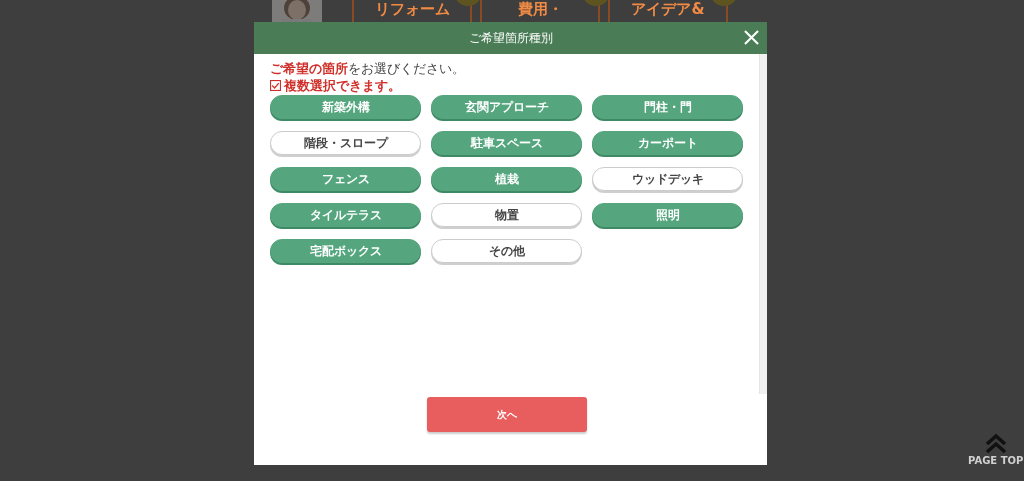 The image size is (1024, 481). I want to click on option-button: 駐車スペース, so click(506, 143).